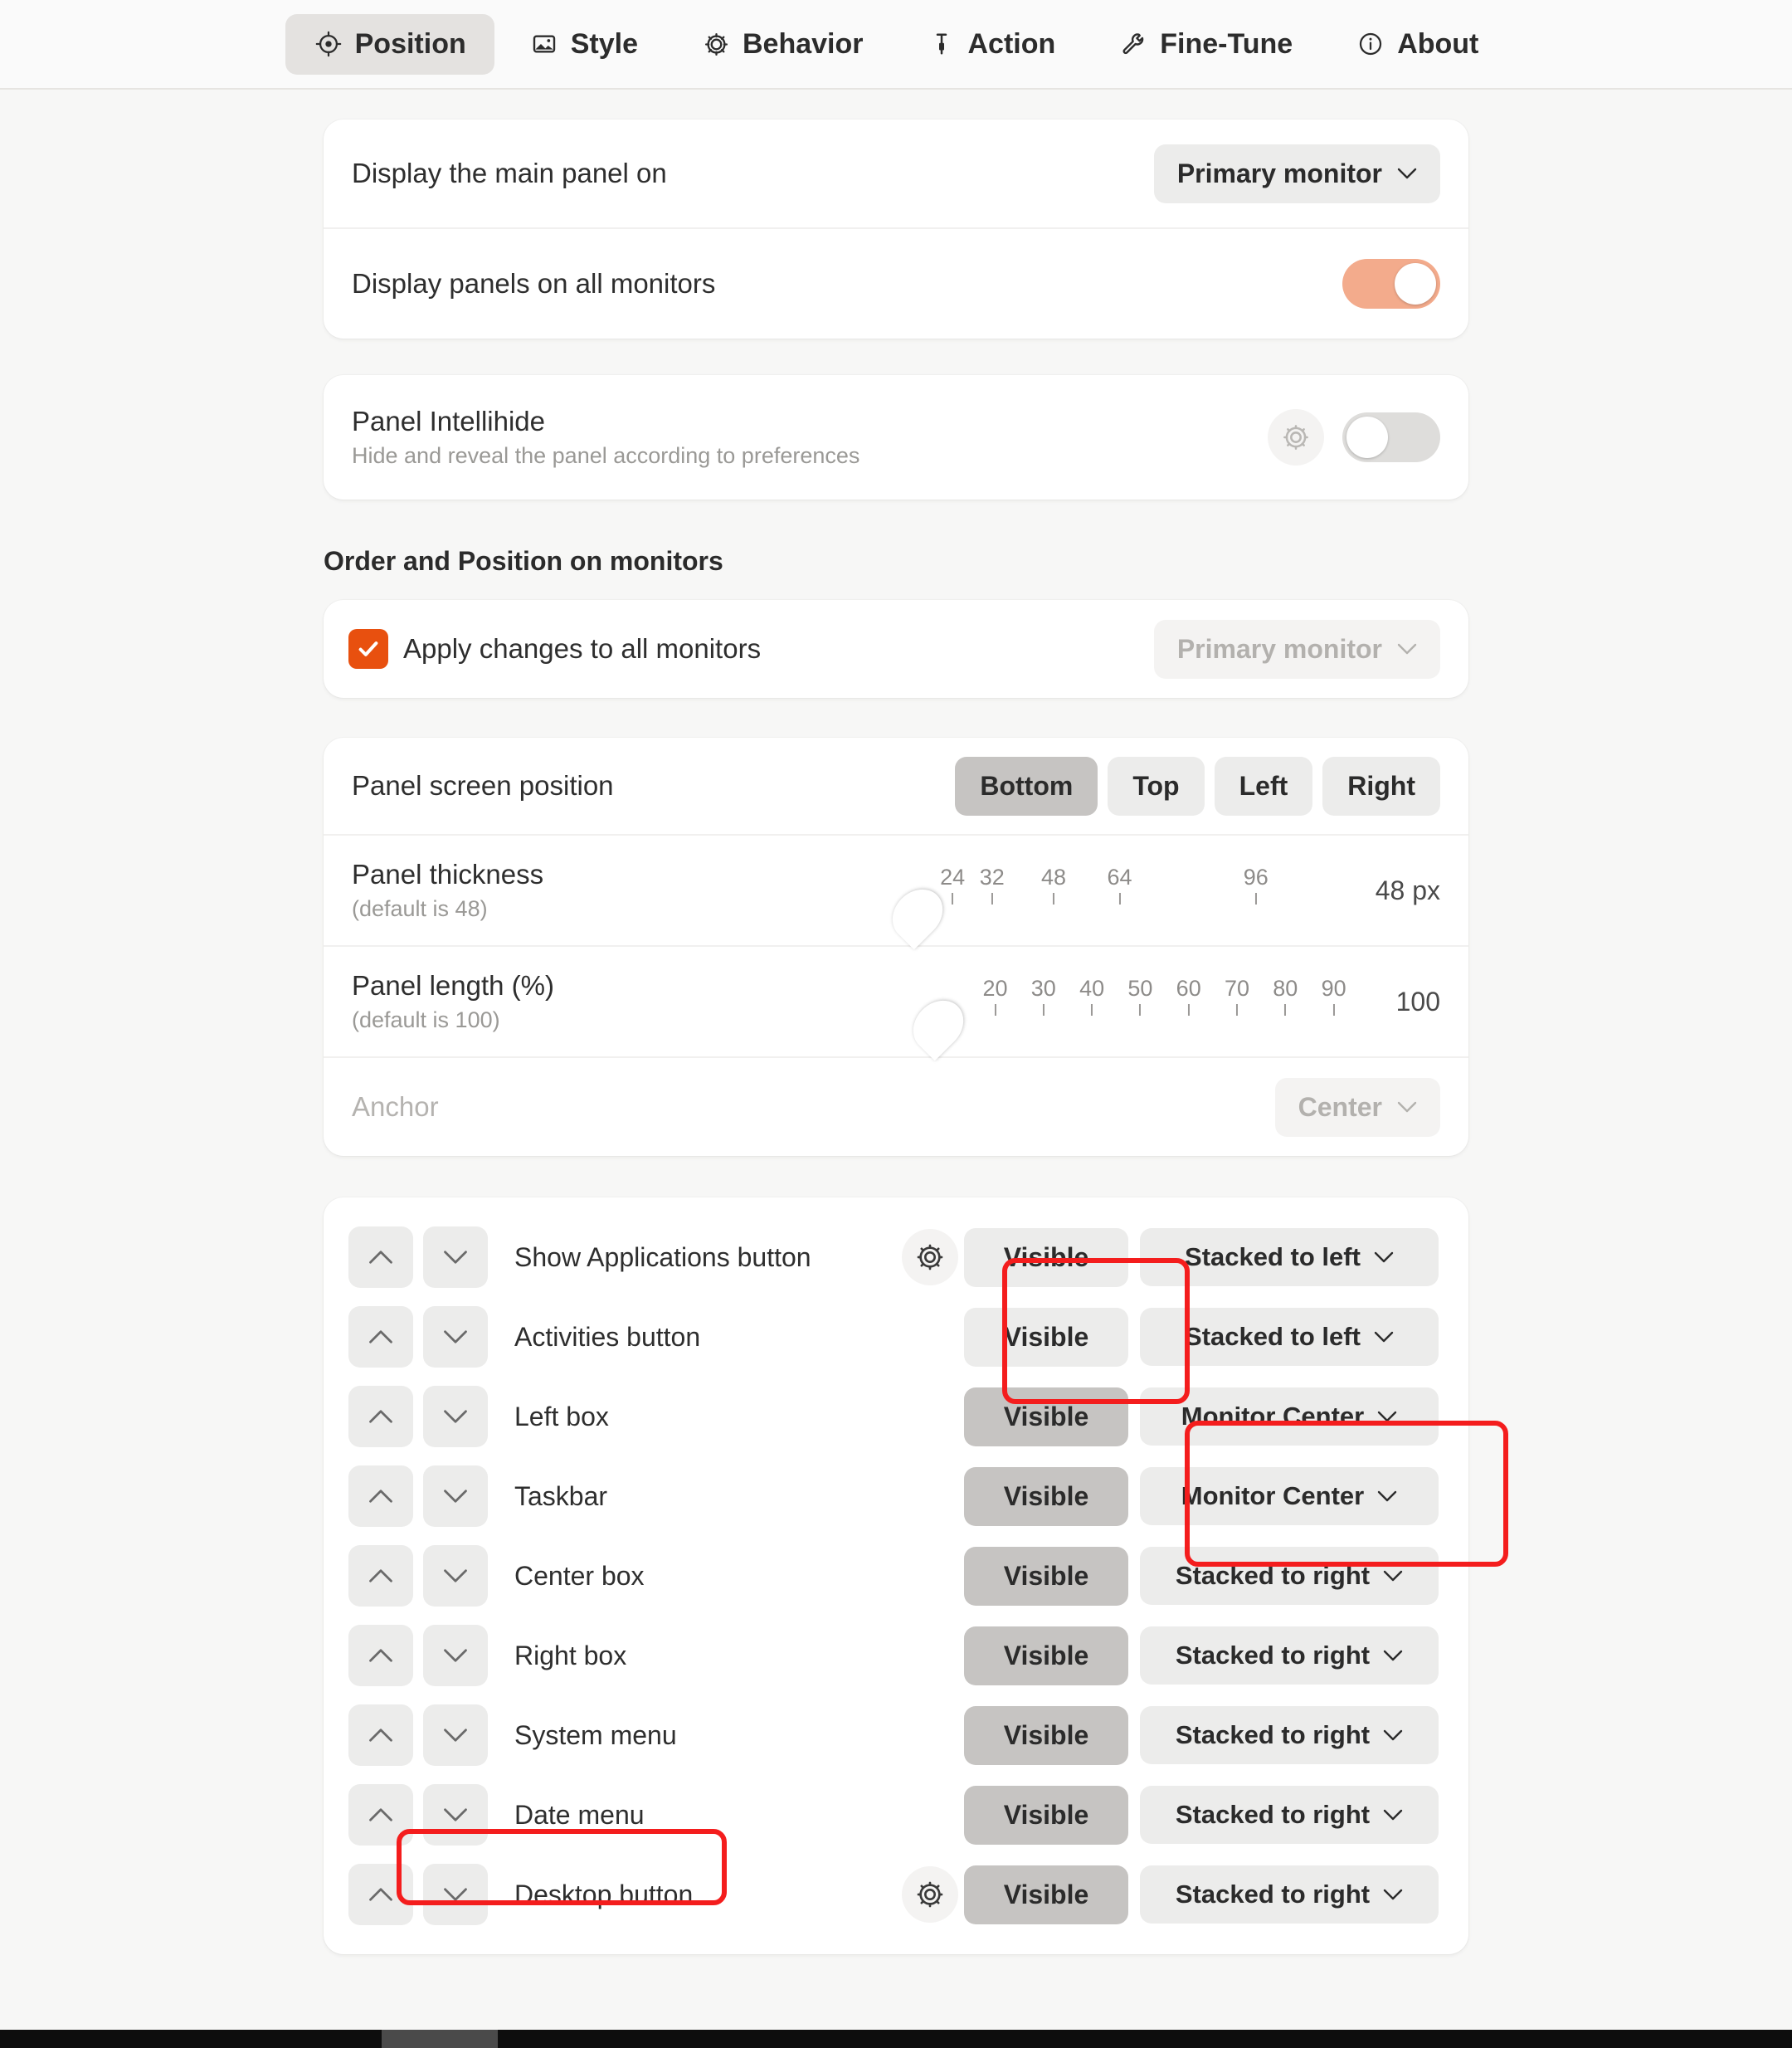 The height and width of the screenshot is (2048, 1792). I want to click on main-panel-monitor-dropdown: Primary monitor, so click(1296, 173).